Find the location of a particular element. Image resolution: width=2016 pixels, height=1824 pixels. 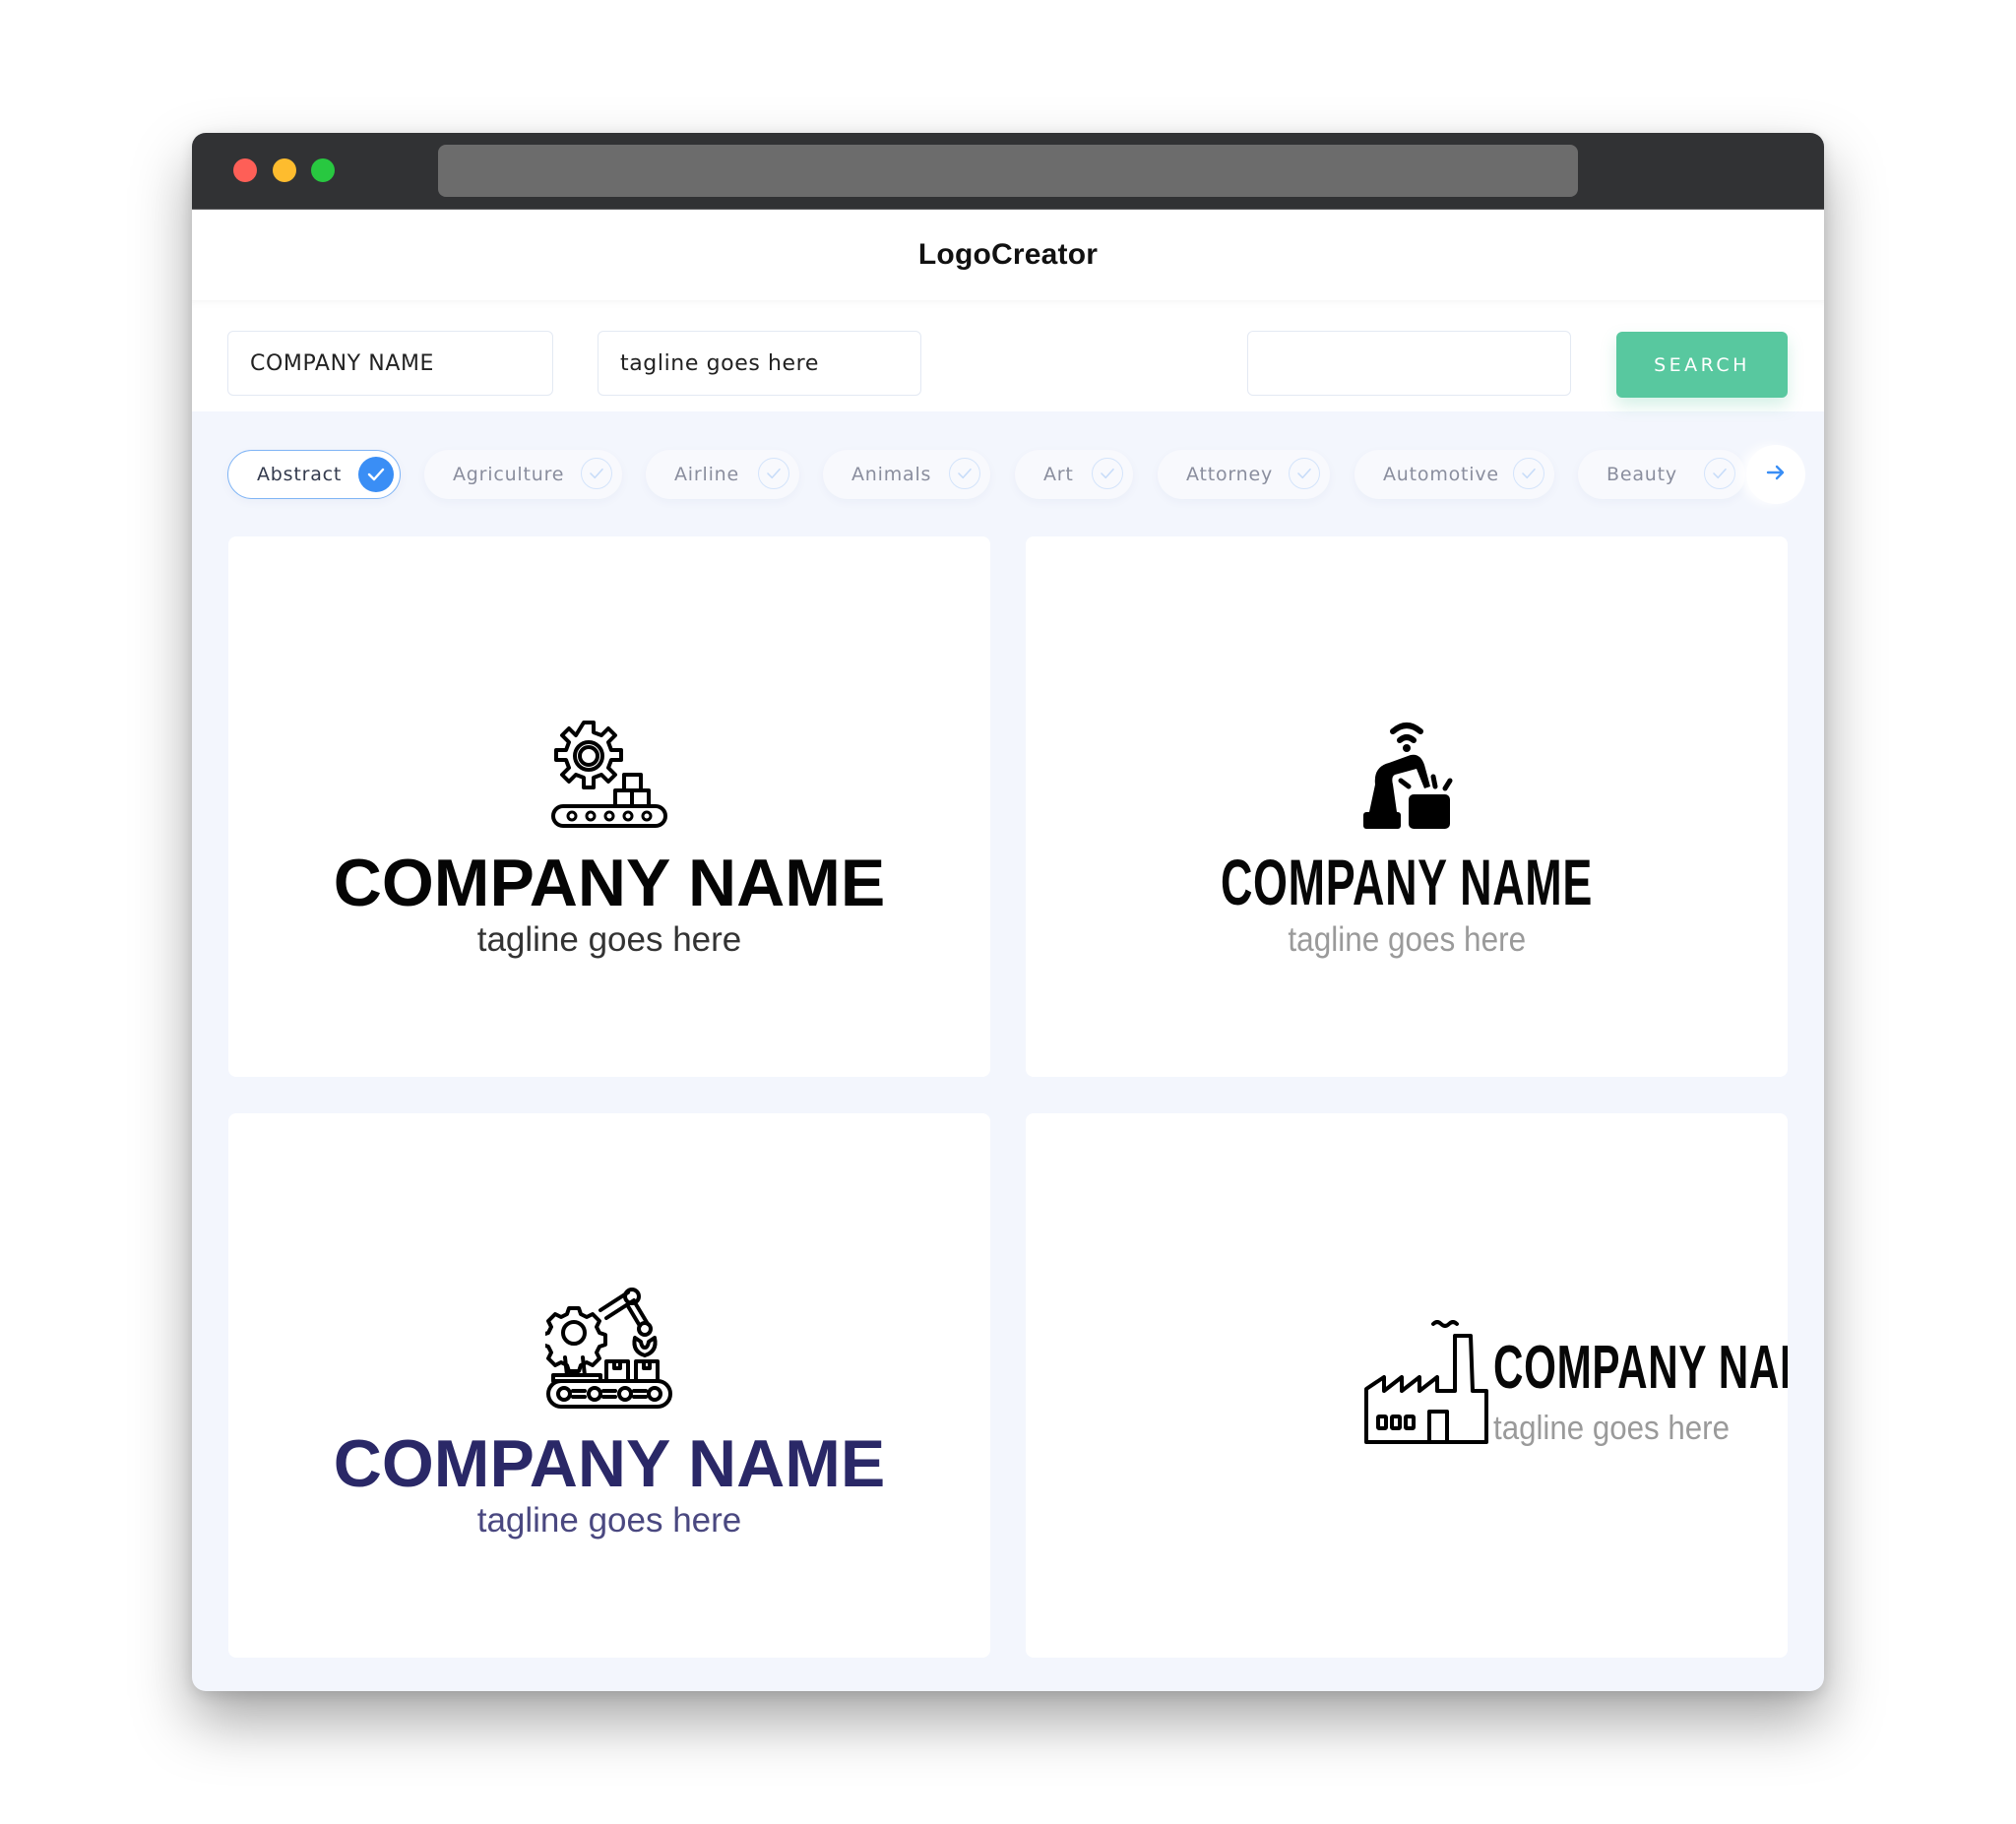

category-chip-animals: Animals is located at coordinates (906, 474).